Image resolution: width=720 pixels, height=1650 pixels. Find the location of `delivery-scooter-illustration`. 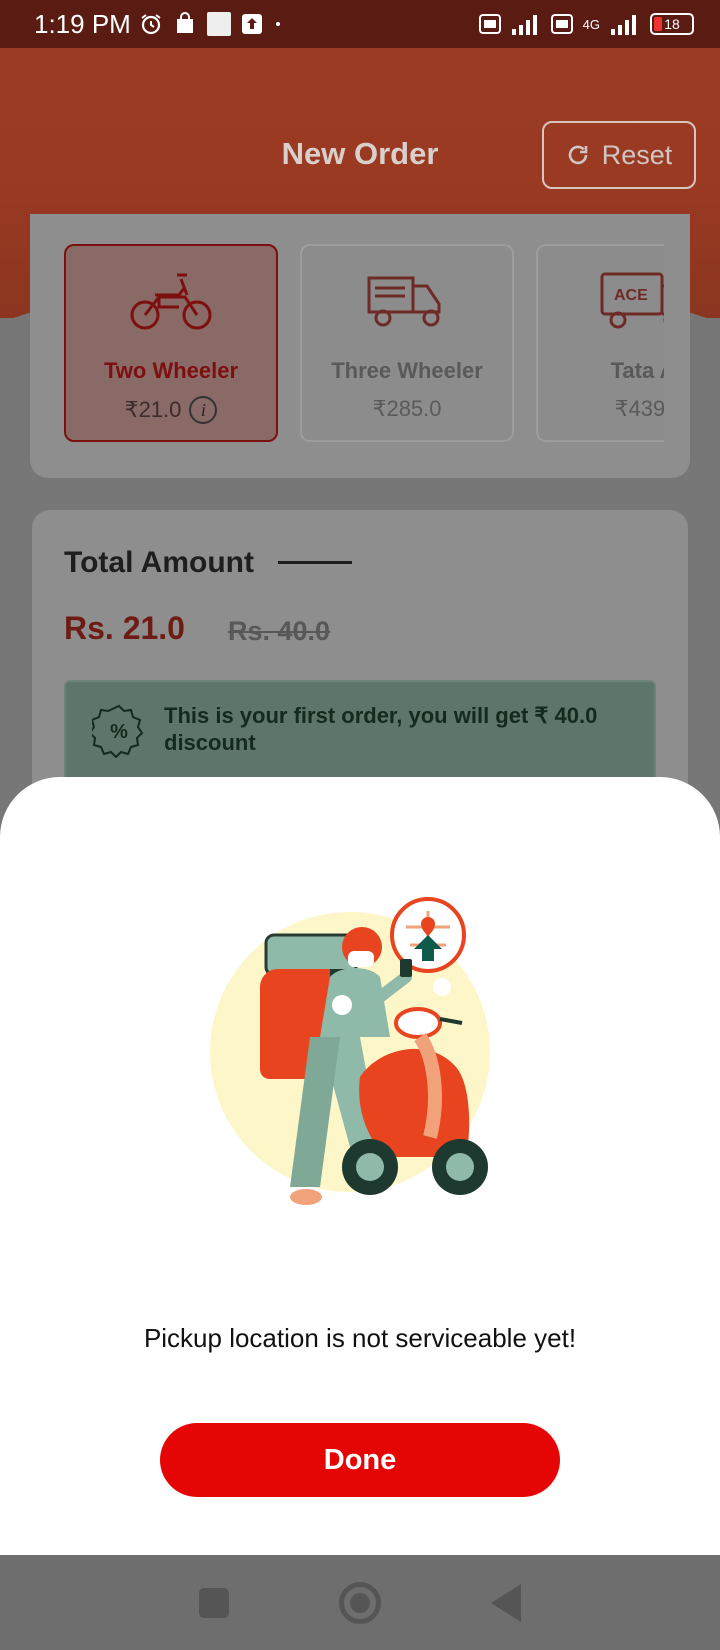

delivery-scooter-illustration is located at coordinates (350, 1051).